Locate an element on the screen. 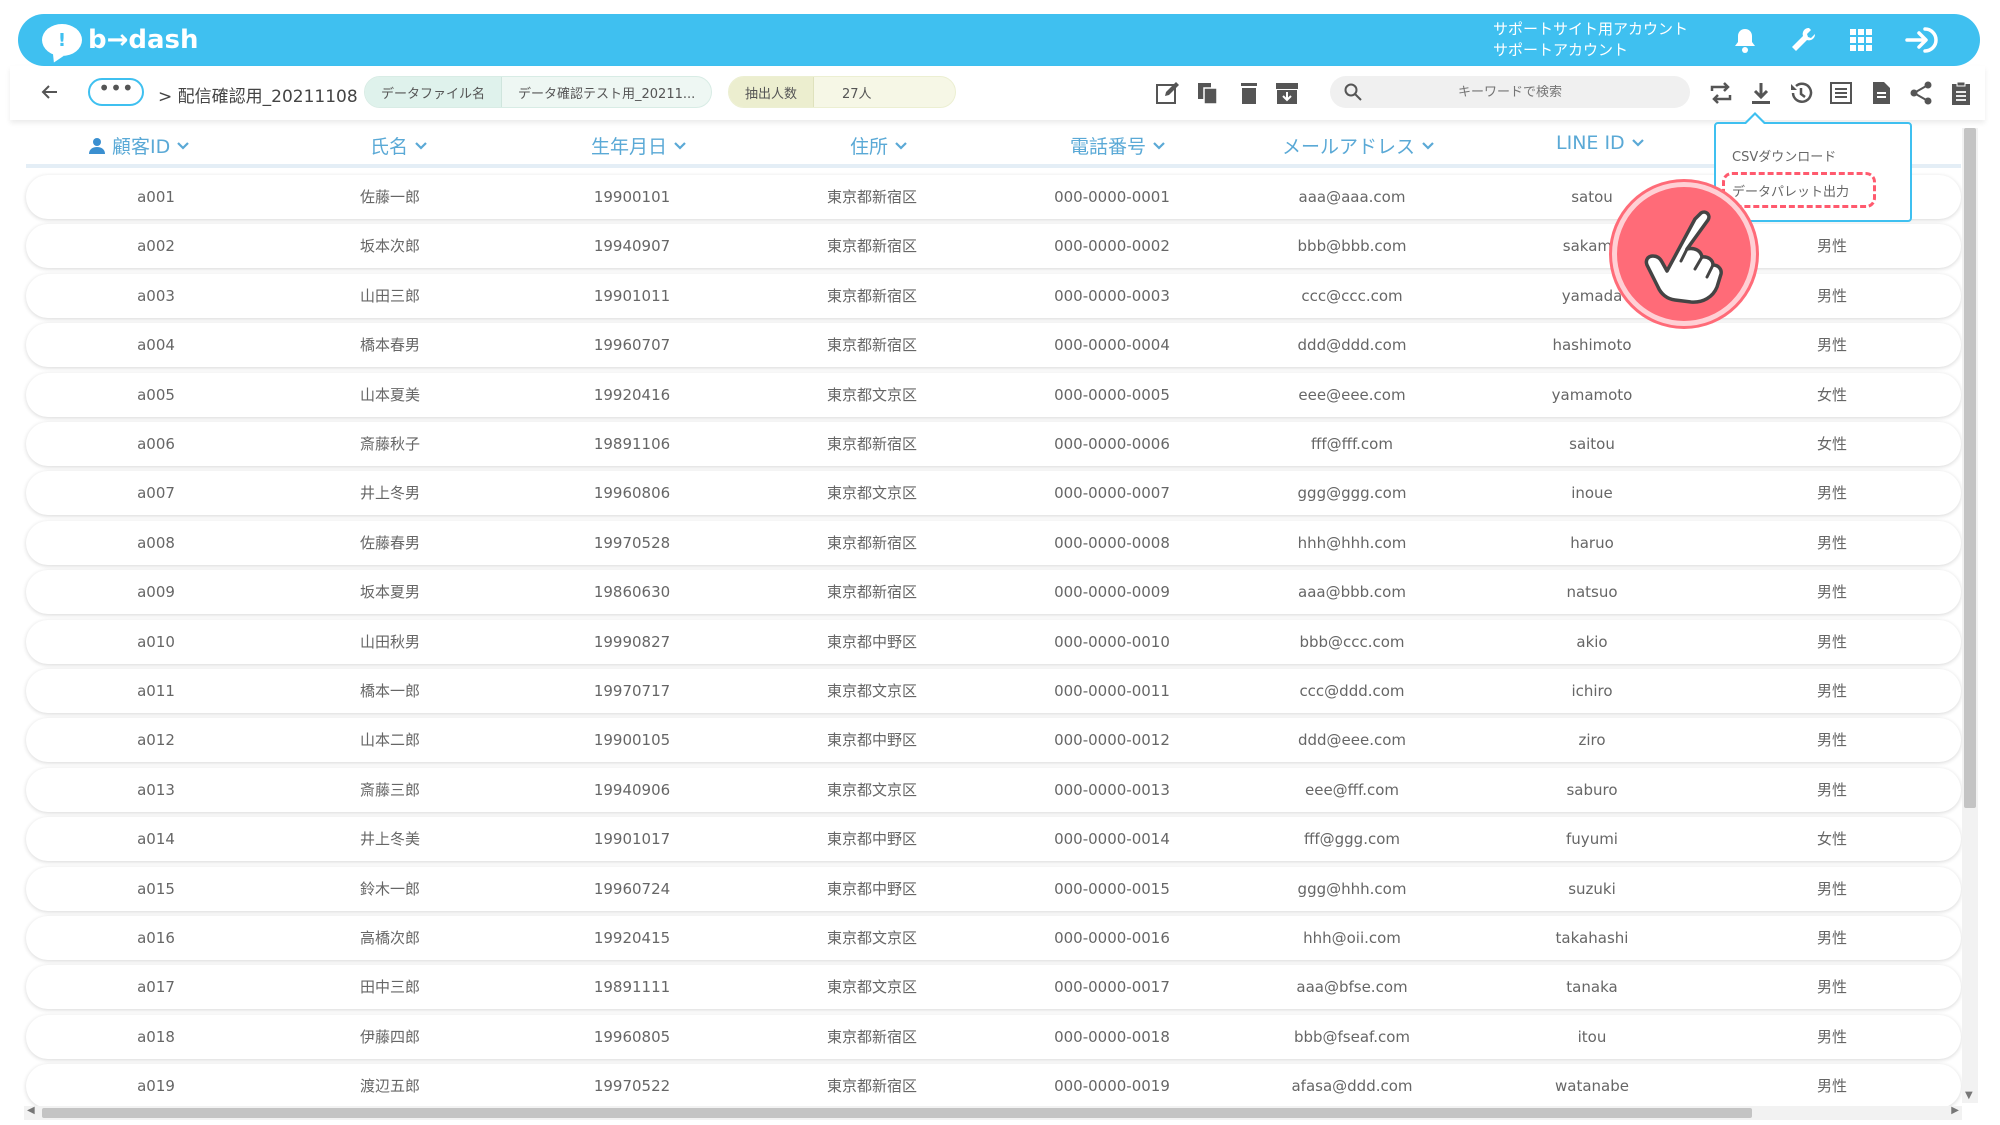  cell-address: 東京都新宿区 is located at coordinates (872, 296).